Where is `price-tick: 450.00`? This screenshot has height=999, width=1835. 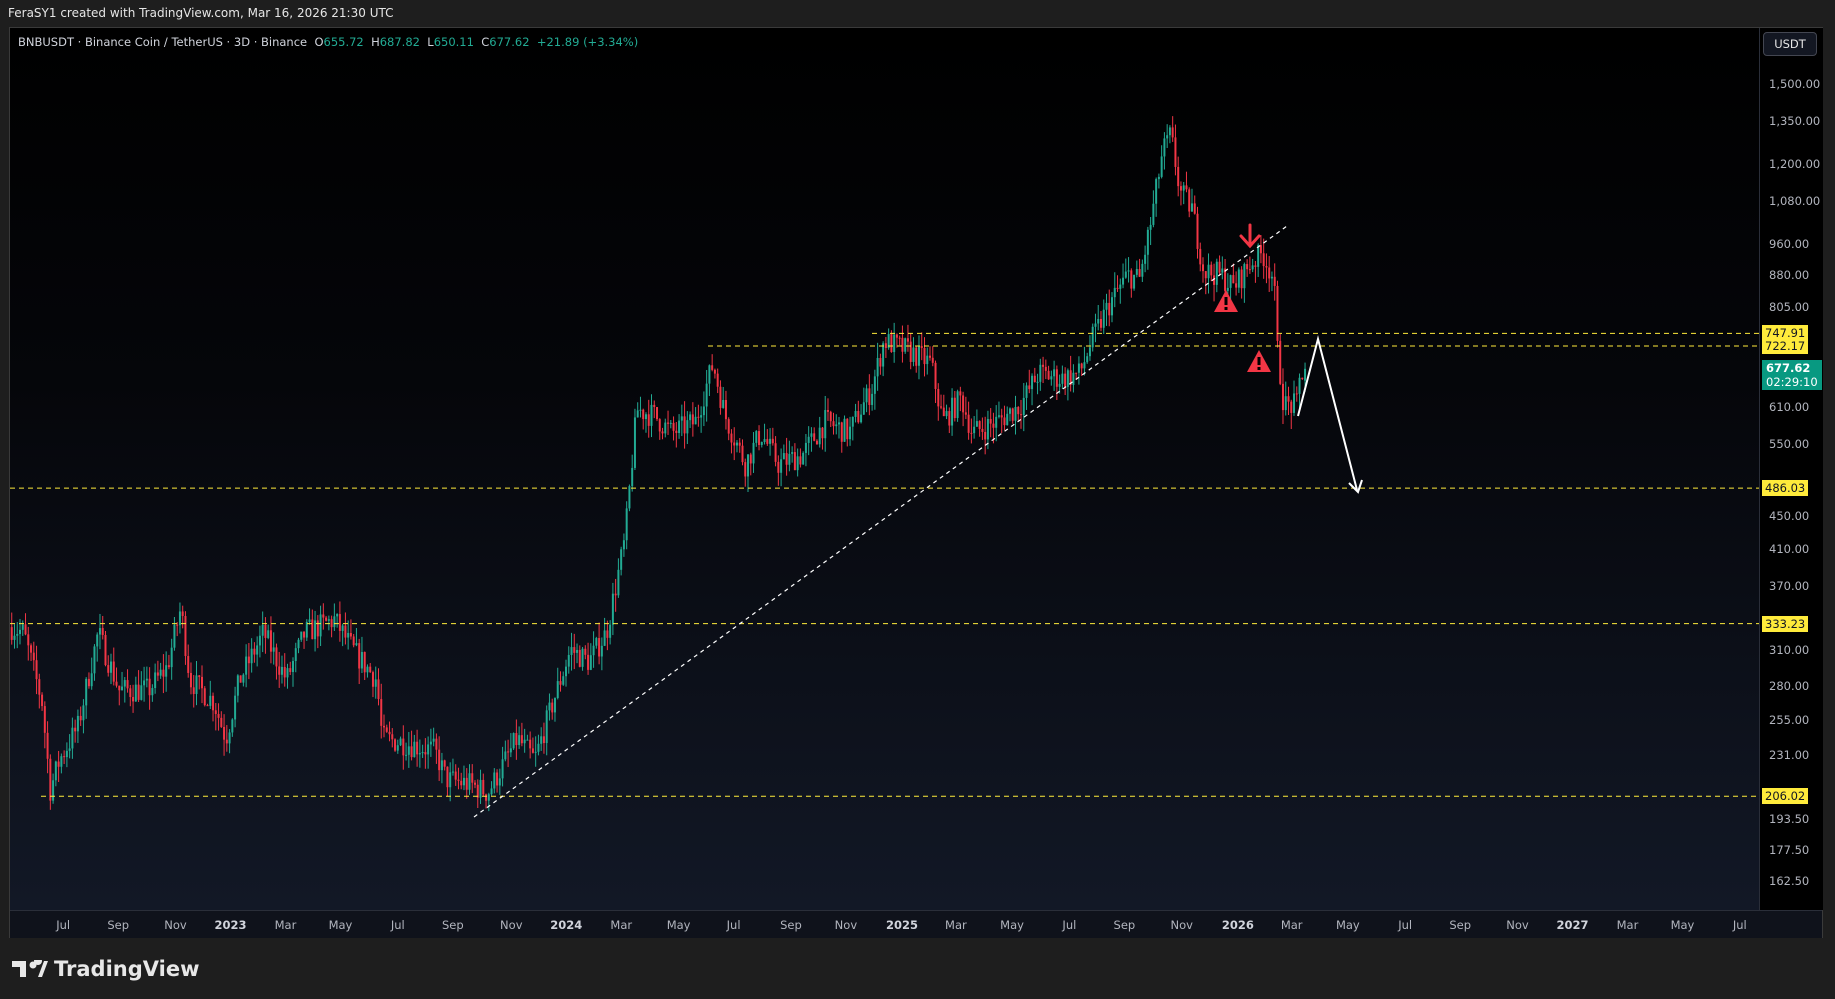
price-tick: 450.00 is located at coordinates (1789, 515).